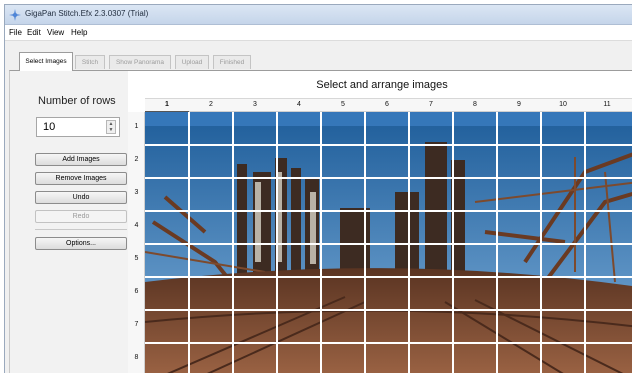 This screenshot has height=373, width=632. Describe the element at coordinates (55, 32) in the screenshot. I see `menu-view: View` at that location.